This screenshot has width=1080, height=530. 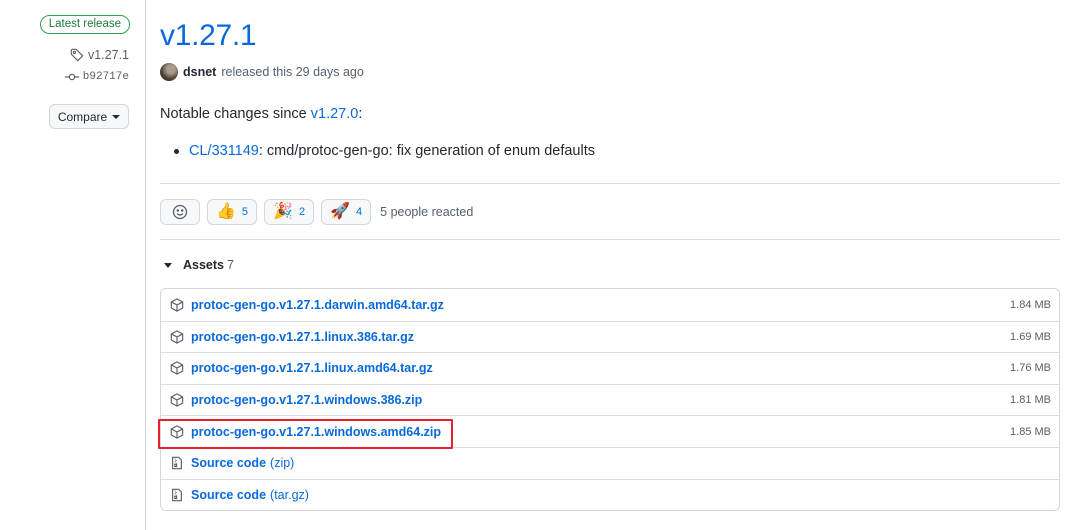 What do you see at coordinates (84, 24) in the screenshot?
I see `latest-release-badge: Latest release` at bounding box center [84, 24].